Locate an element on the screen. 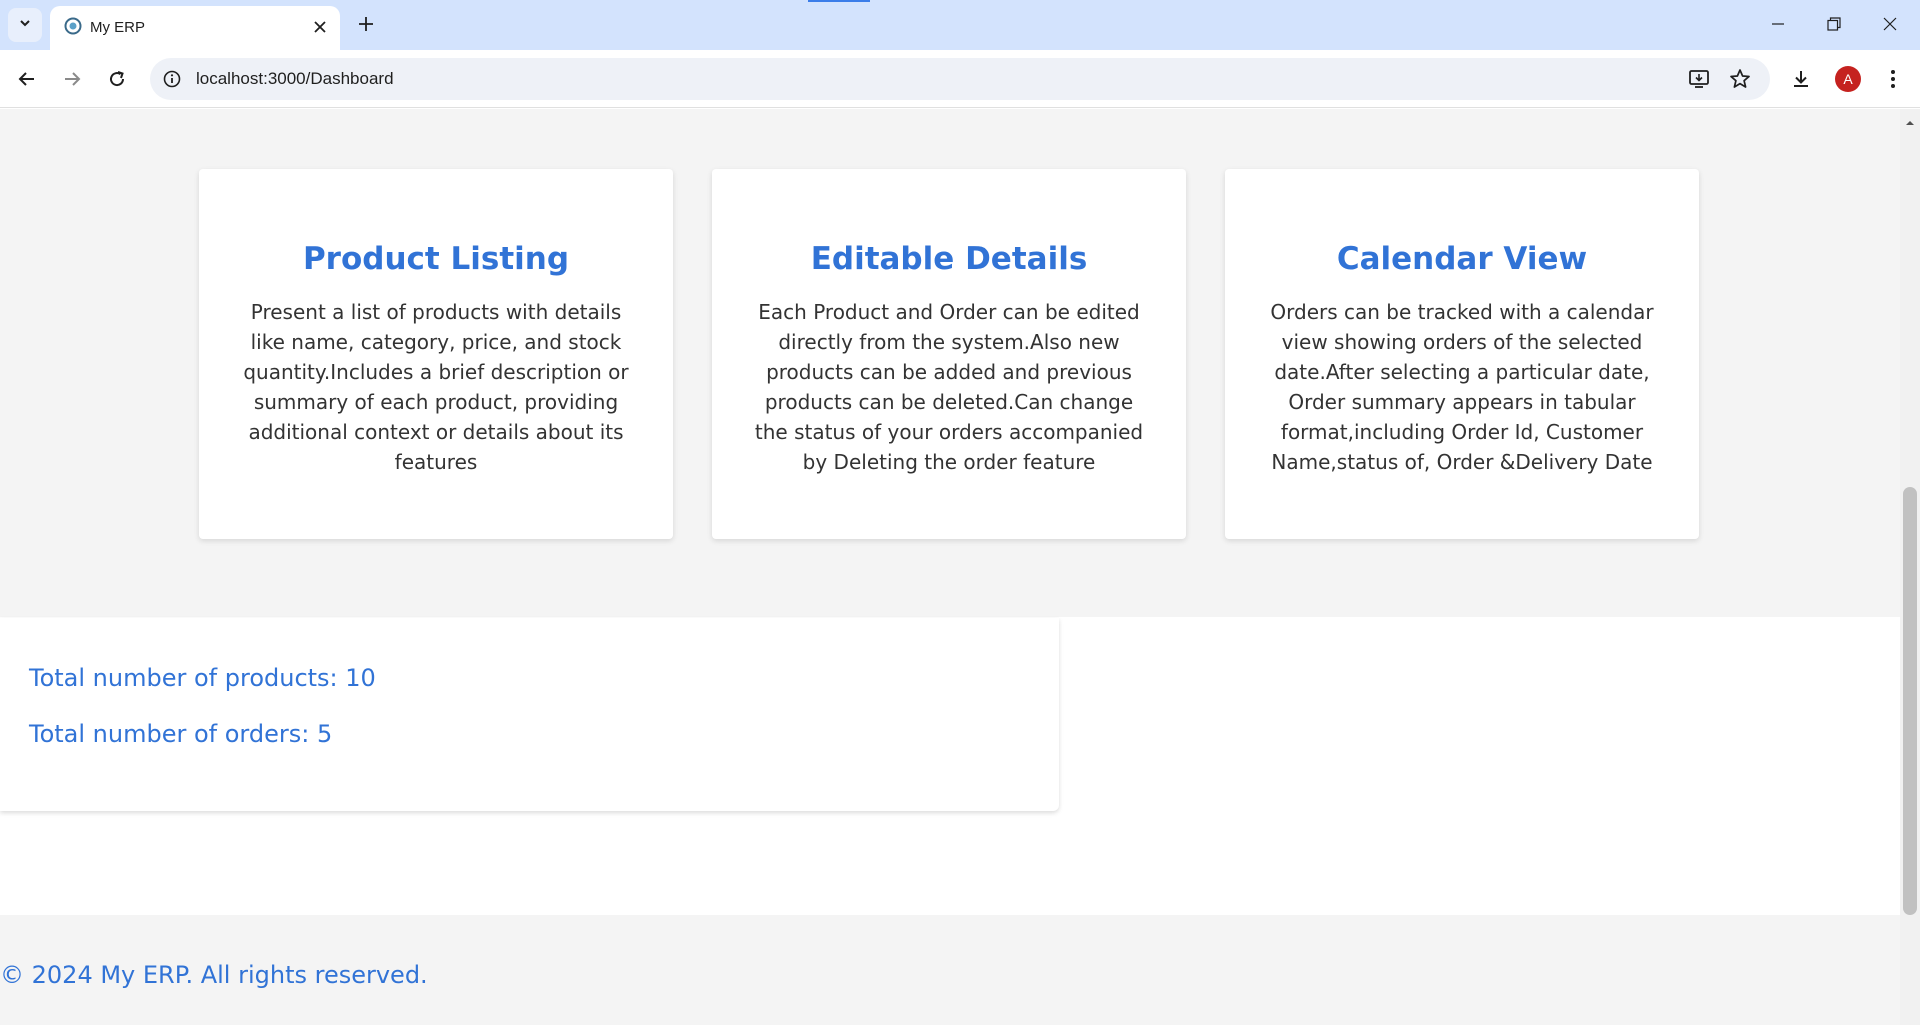  back-button is located at coordinates (27, 79).